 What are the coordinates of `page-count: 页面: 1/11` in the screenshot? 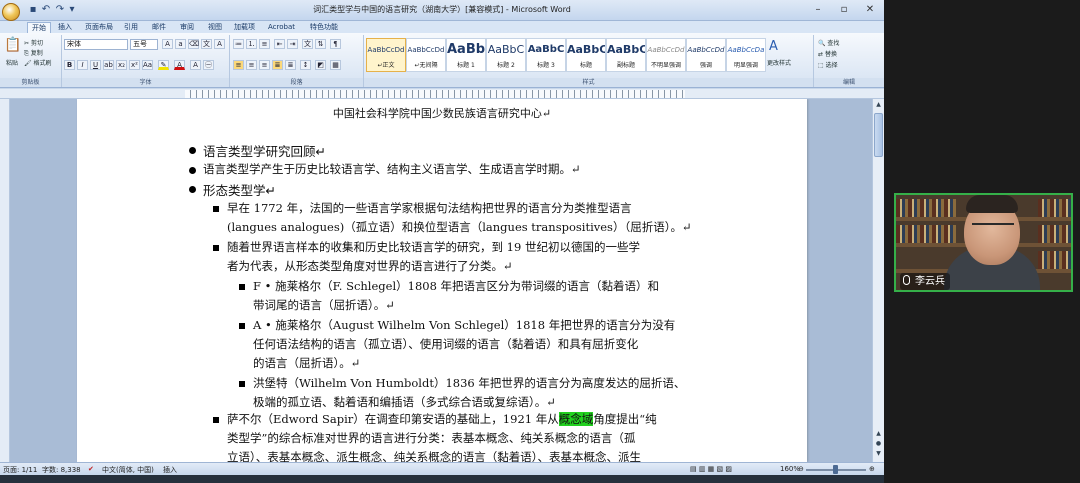 It's located at (20, 470).